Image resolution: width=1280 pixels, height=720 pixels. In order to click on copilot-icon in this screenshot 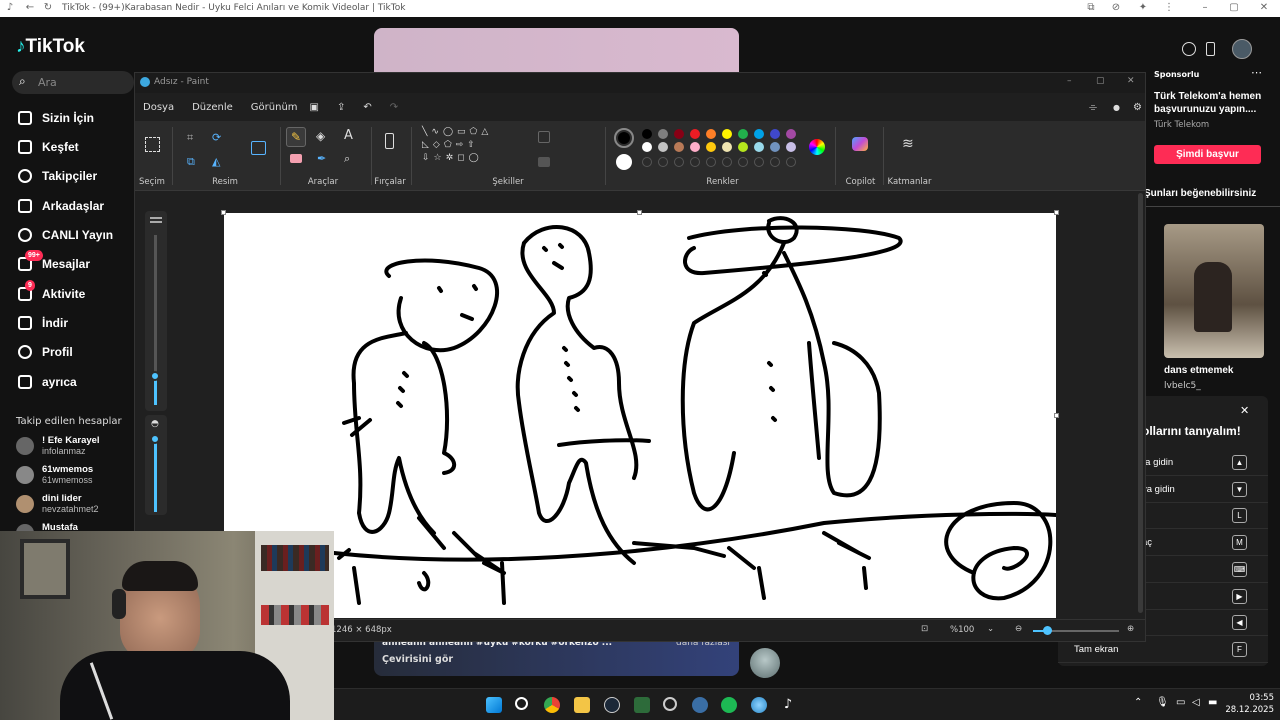, I will do `click(860, 144)`.